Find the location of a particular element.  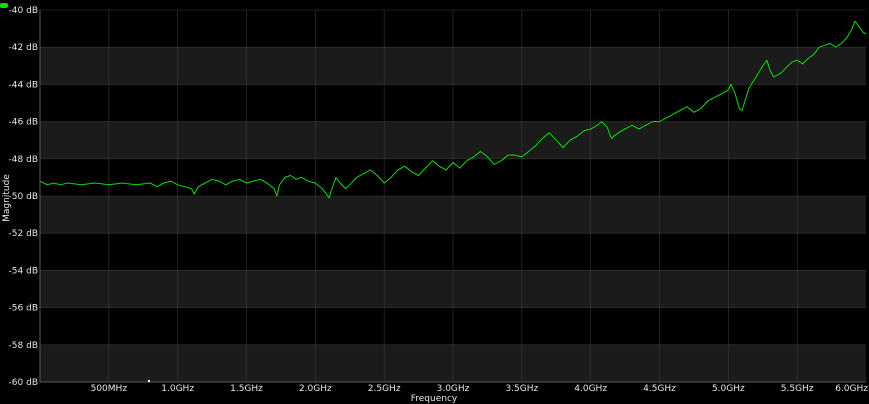

x-tick-label: 4.5GHz is located at coordinates (659, 389).